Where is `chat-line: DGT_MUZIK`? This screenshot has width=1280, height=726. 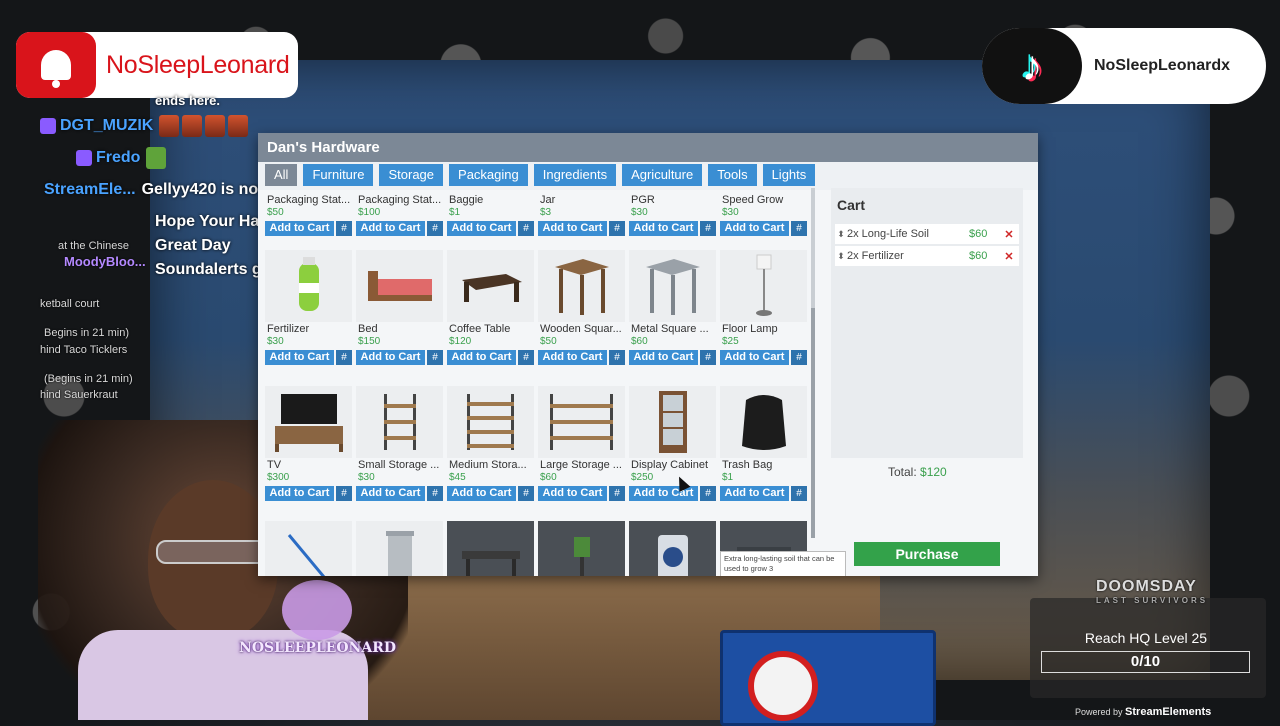 chat-line: DGT_MUZIK is located at coordinates (165, 126).